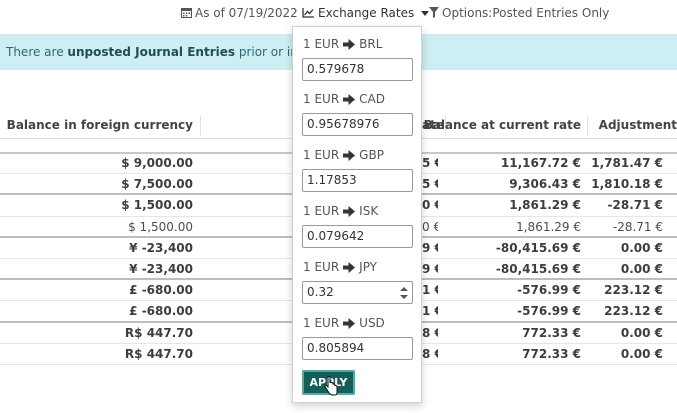 The image size is (677, 413). What do you see at coordinates (369, 211) in the screenshot?
I see `rate-target-currency: ISK` at bounding box center [369, 211].